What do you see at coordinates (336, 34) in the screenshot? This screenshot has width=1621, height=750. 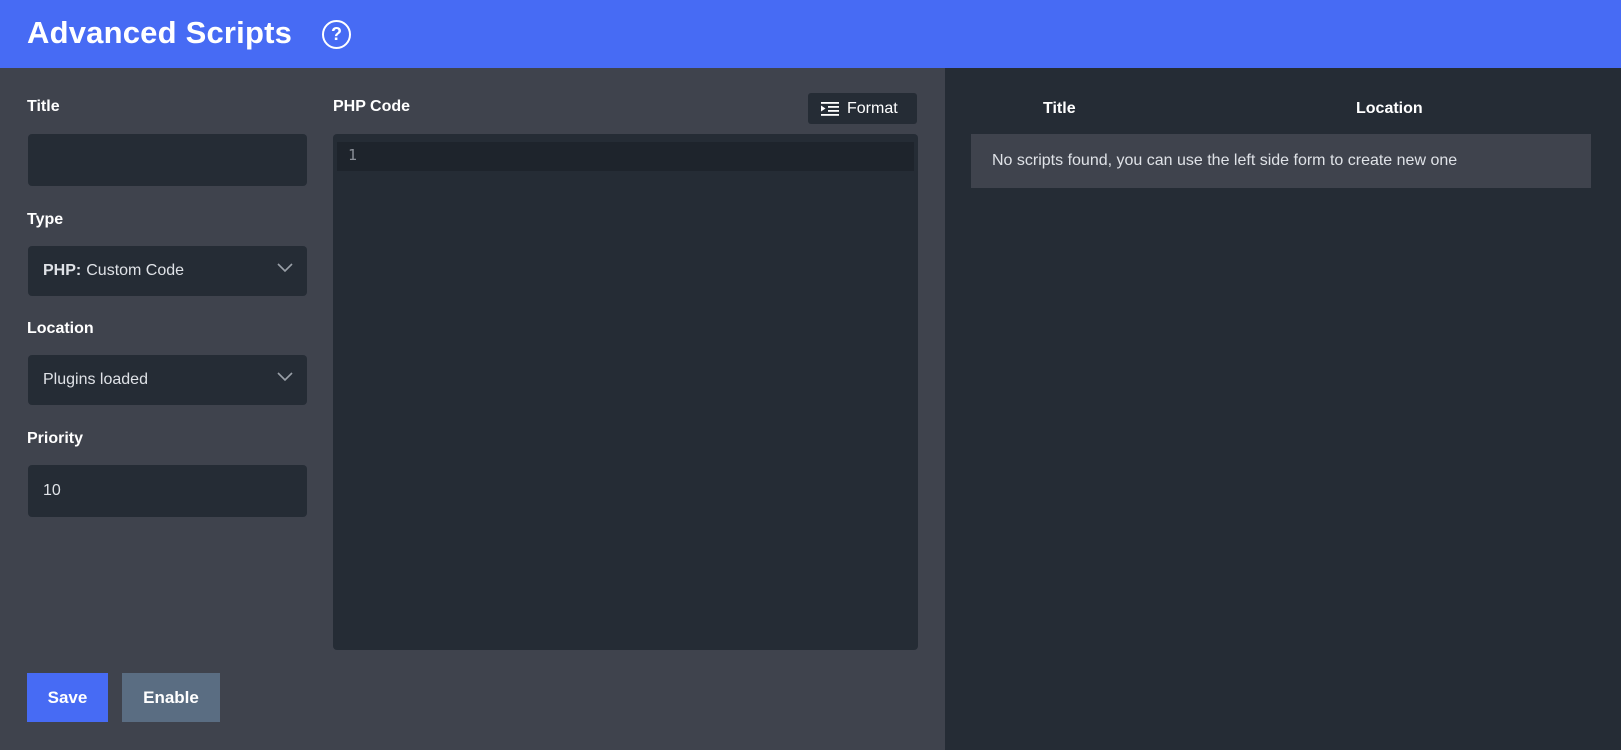 I see `help-icon: ?` at bounding box center [336, 34].